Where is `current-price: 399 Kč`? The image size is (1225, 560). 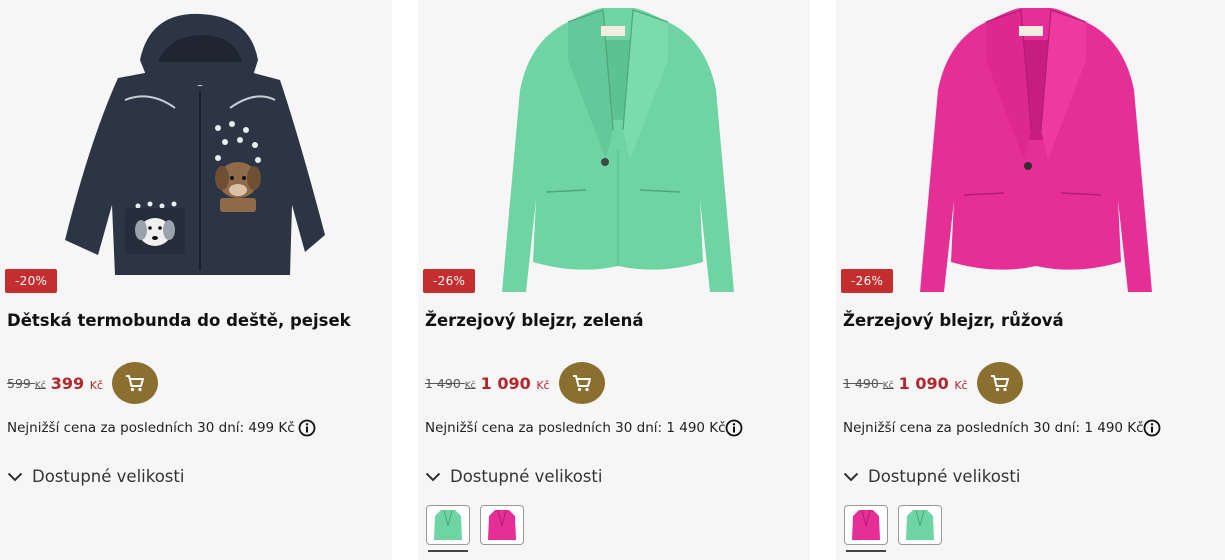
current-price: 399 Kč is located at coordinates (76, 383).